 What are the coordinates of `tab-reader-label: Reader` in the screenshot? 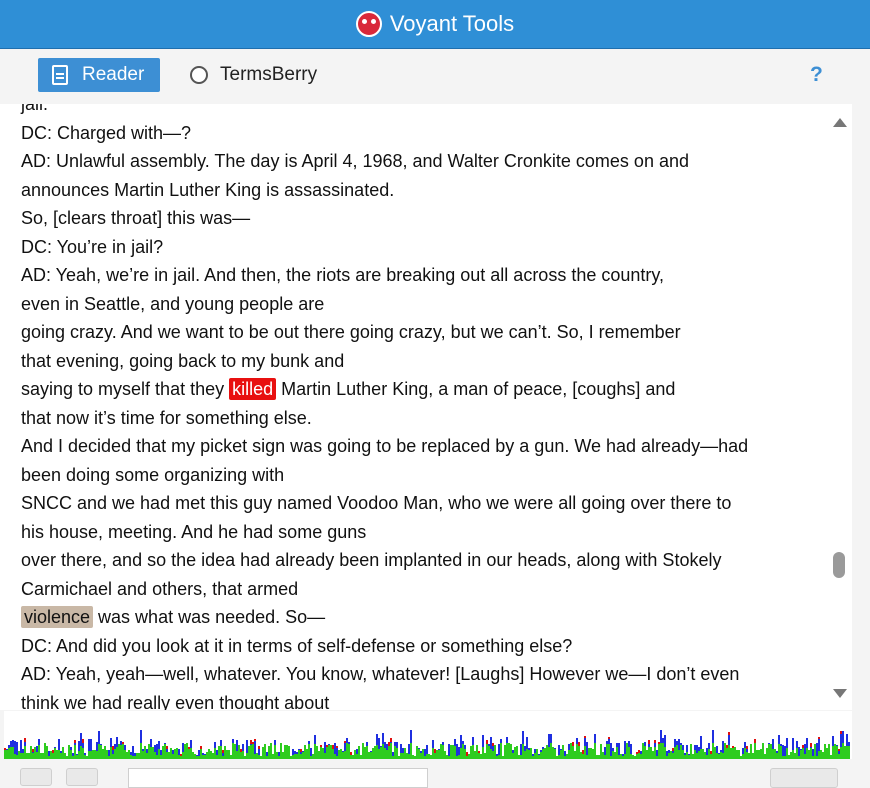 It's located at (113, 74).